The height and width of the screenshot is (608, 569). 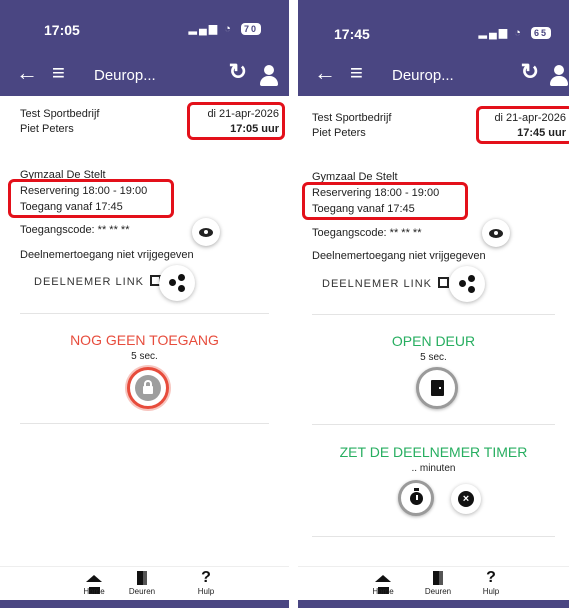 What do you see at coordinates (433, 468) in the screenshot?
I see `timer-minutes: .. minuten` at bounding box center [433, 468].